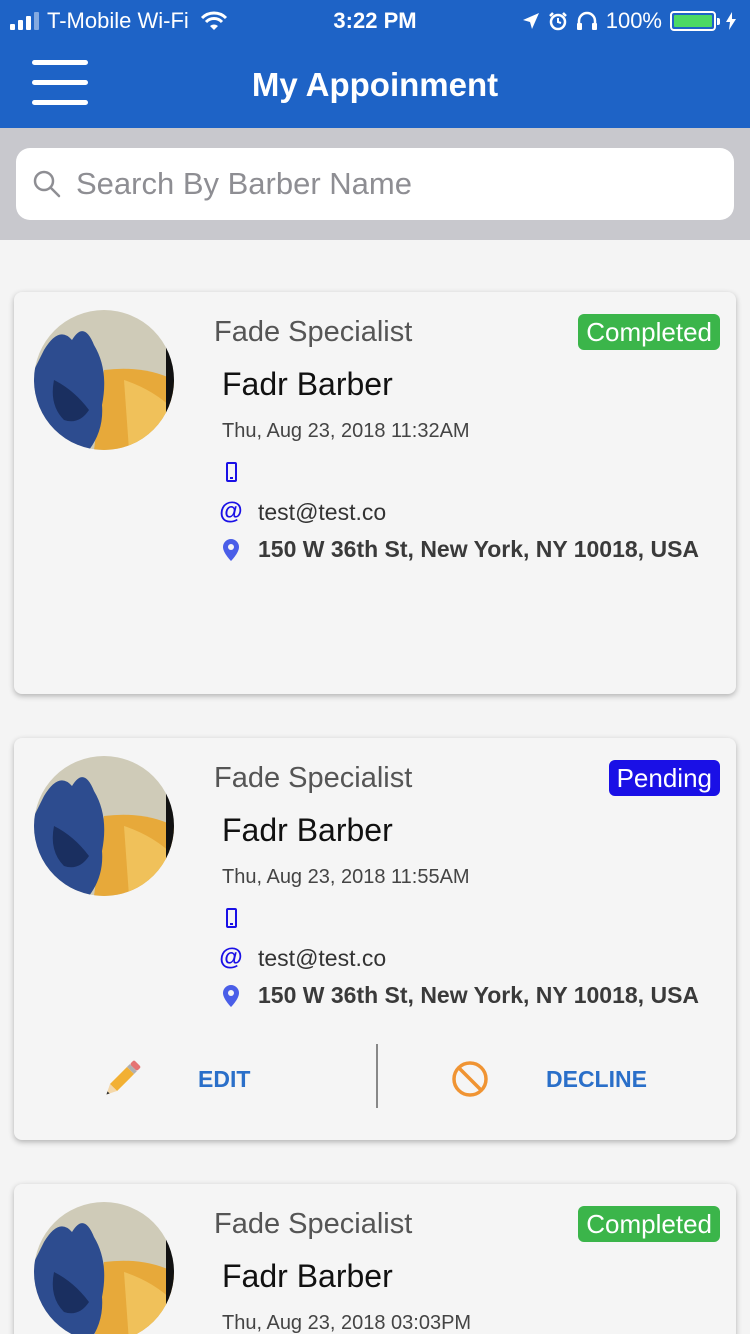 The width and height of the screenshot is (750, 1334). Describe the element at coordinates (377, 1076) in the screenshot. I see `action-divider` at that location.